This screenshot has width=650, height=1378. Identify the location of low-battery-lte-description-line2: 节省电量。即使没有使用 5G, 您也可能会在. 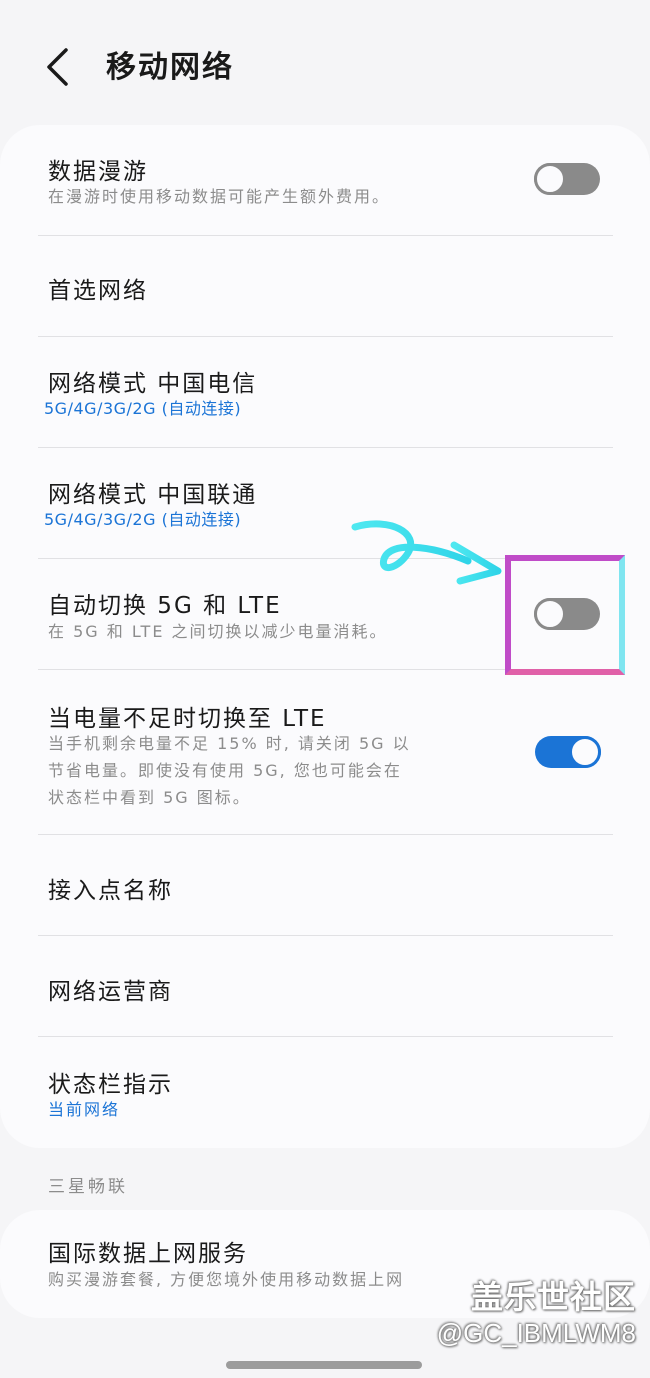
(225, 770).